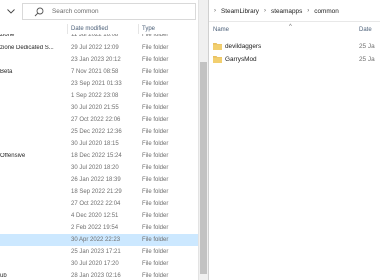 This screenshot has width=380, height=280. What do you see at coordinates (96, 60) in the screenshot?
I see `date-modified: 23 Jan 2023 20:12` at bounding box center [96, 60].